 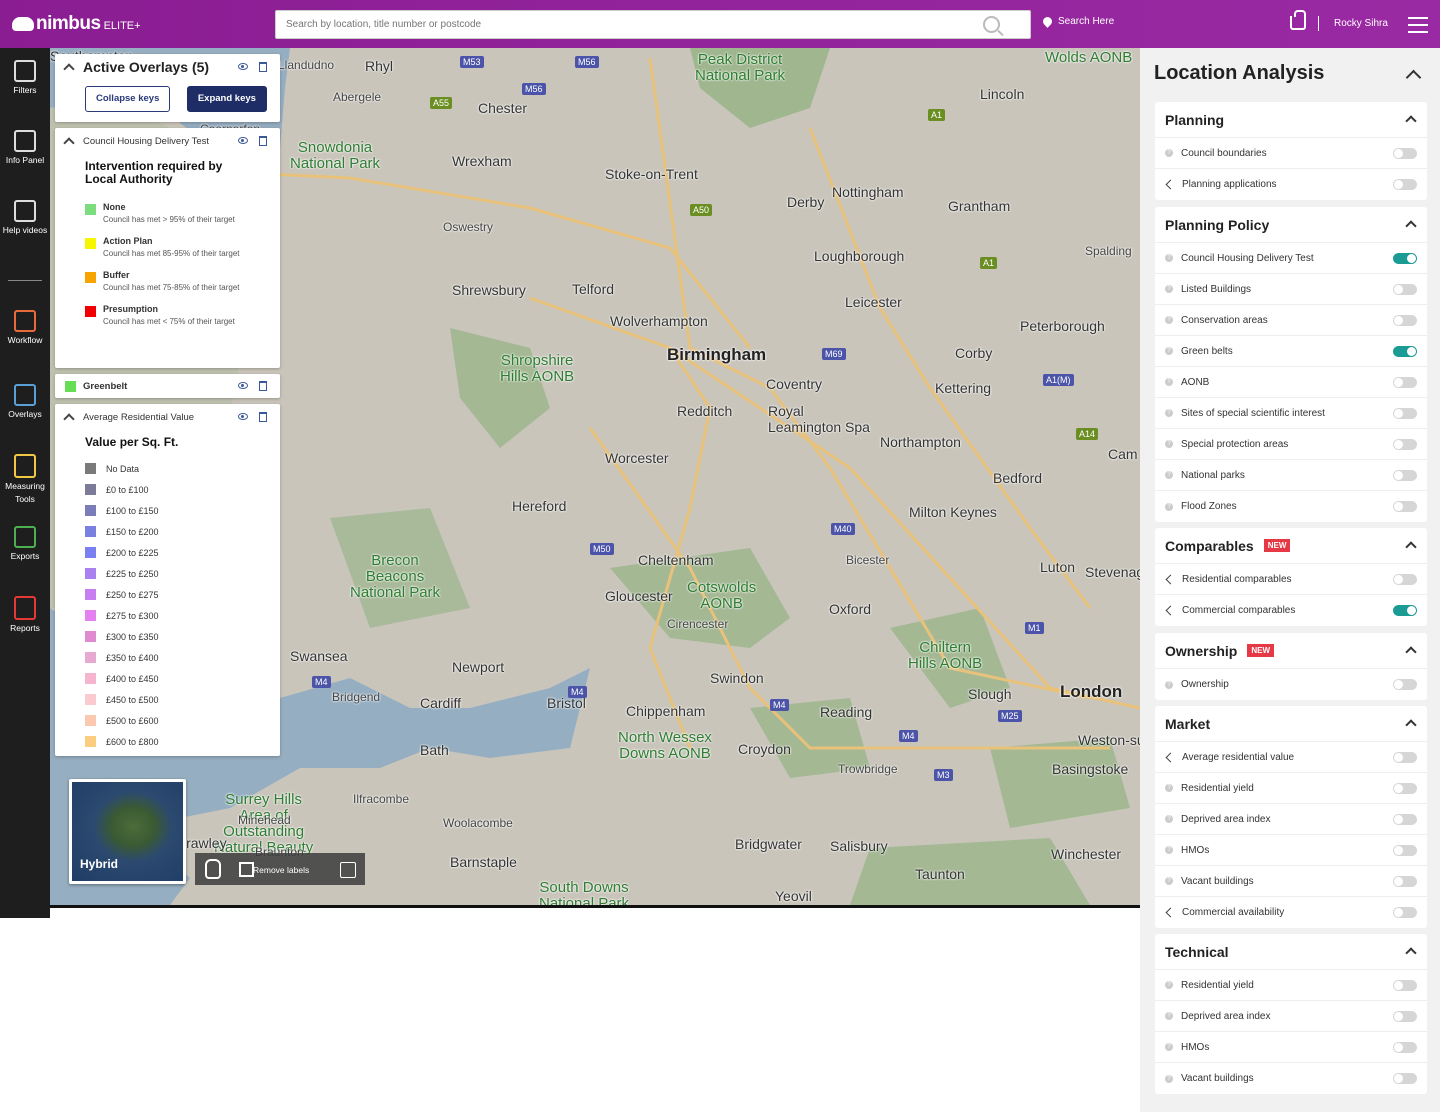 I want to click on layer-label: Residential yield, so click(x=1217, y=985).